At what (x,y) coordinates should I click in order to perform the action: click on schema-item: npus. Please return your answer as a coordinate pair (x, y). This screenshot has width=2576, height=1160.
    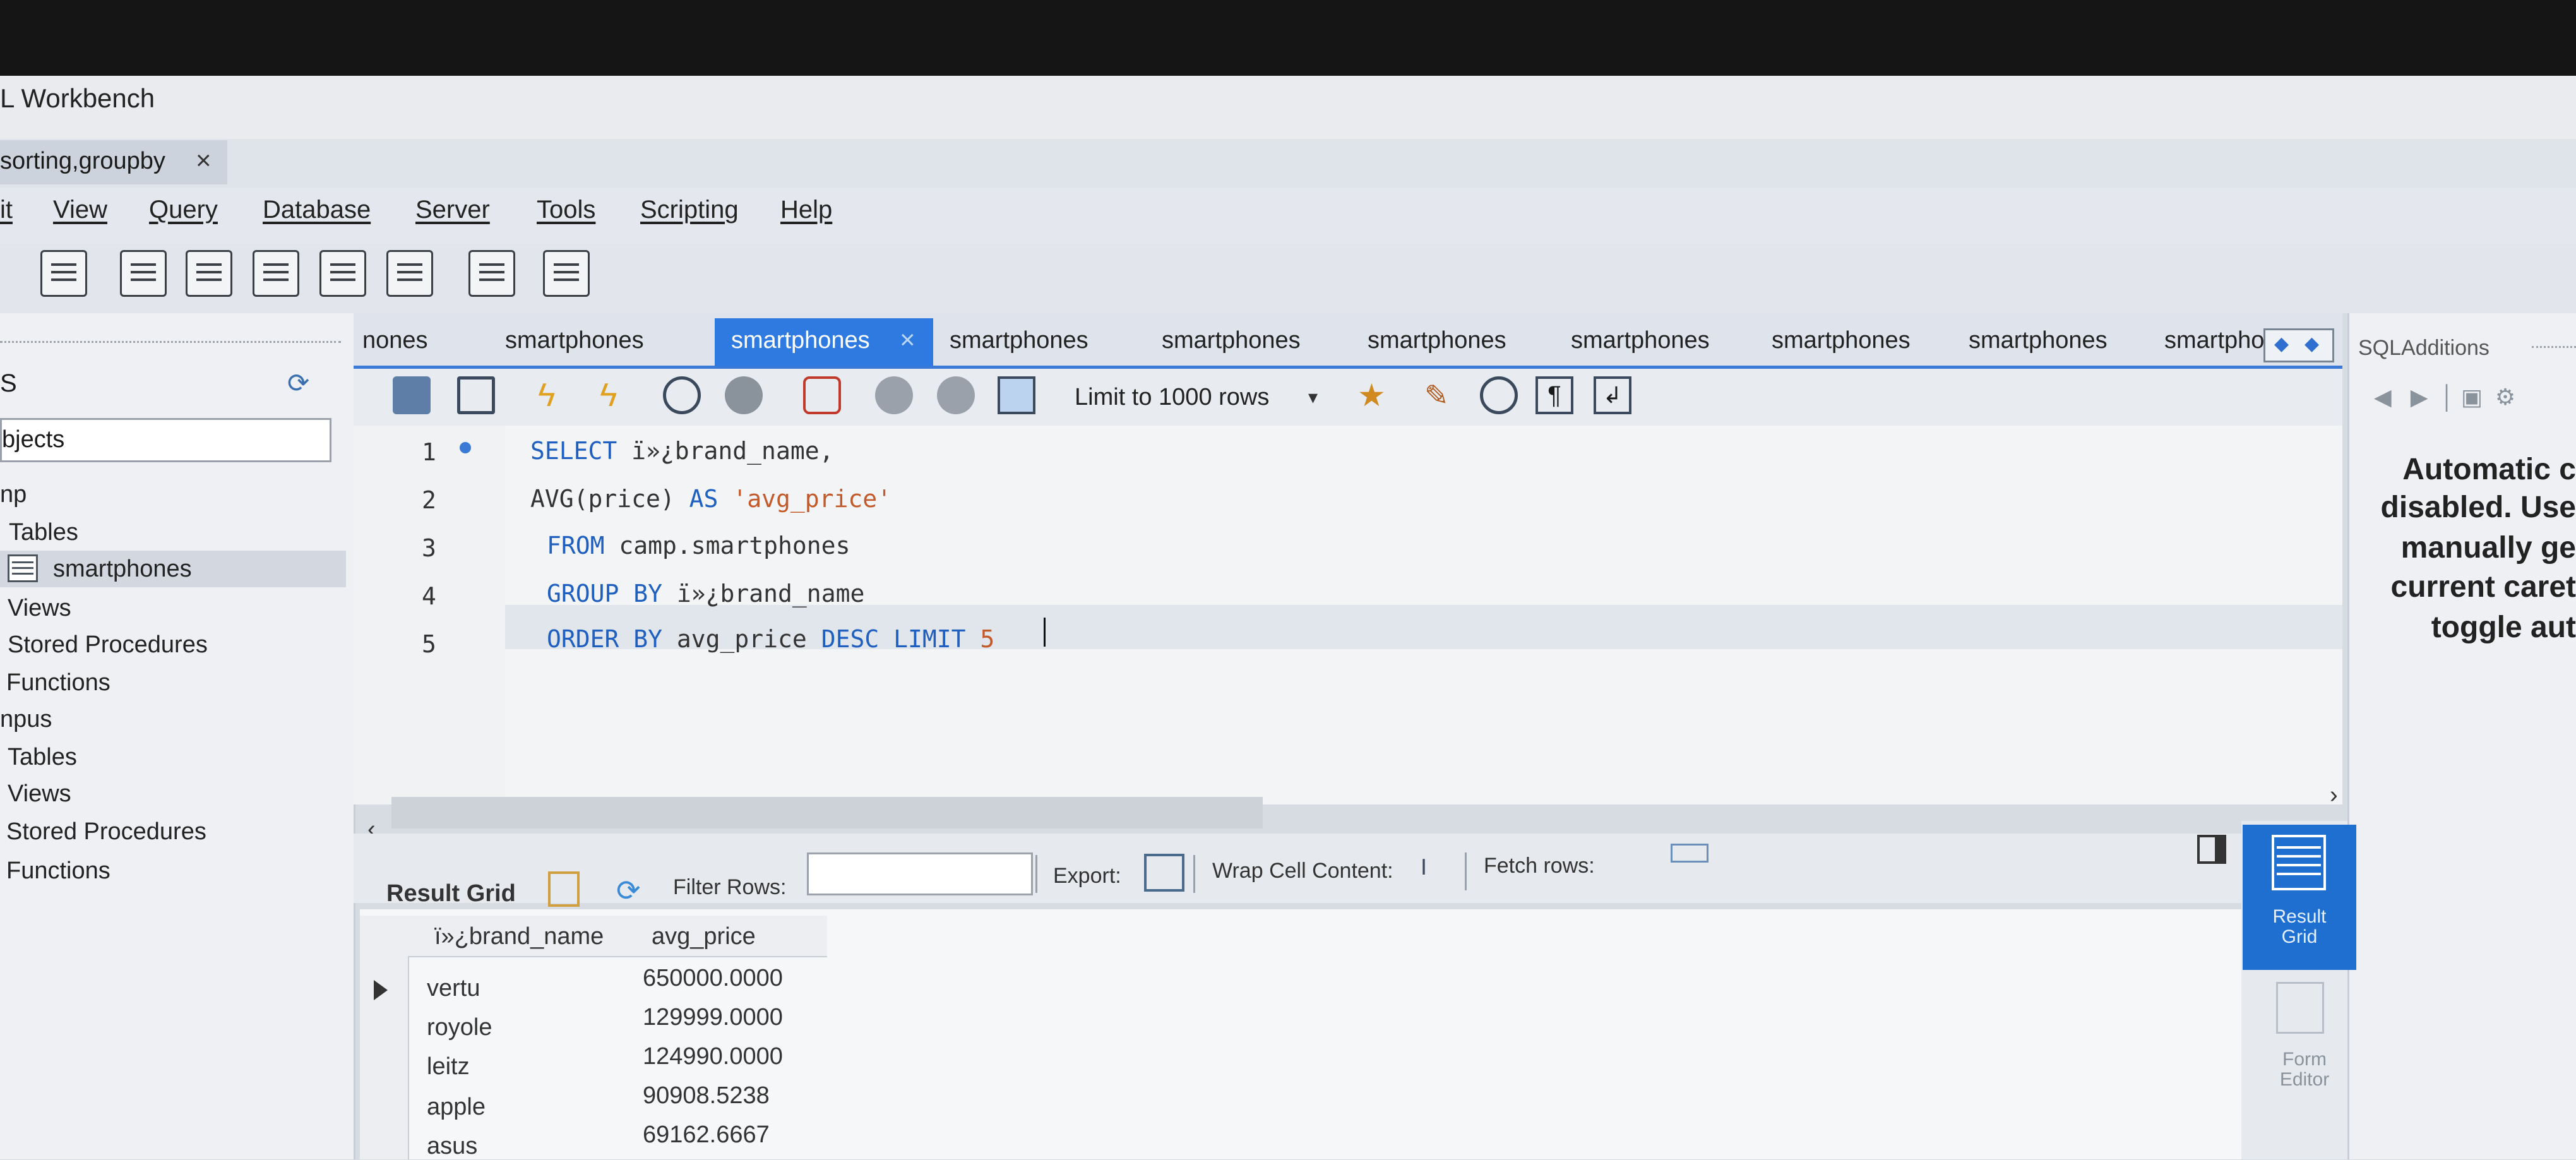
    Looking at the image, I should click on (26, 720).